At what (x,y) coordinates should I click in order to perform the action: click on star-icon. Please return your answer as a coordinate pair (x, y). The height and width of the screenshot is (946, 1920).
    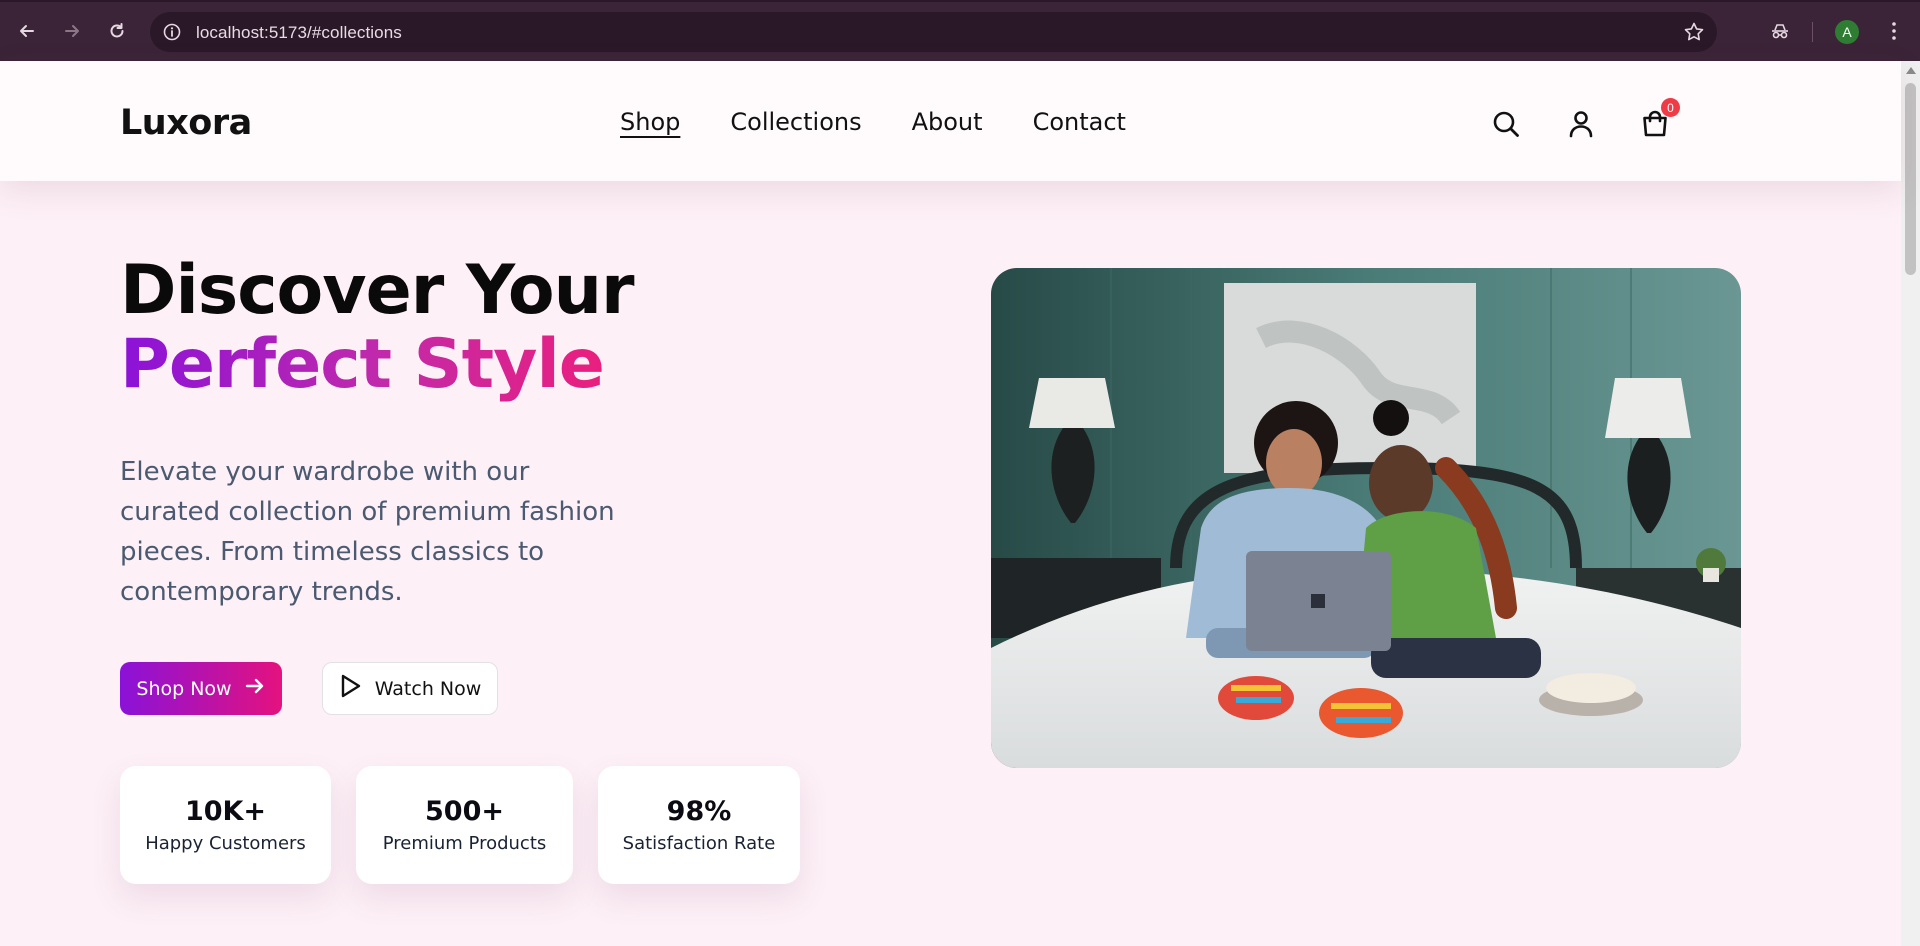
    Looking at the image, I should click on (1694, 32).